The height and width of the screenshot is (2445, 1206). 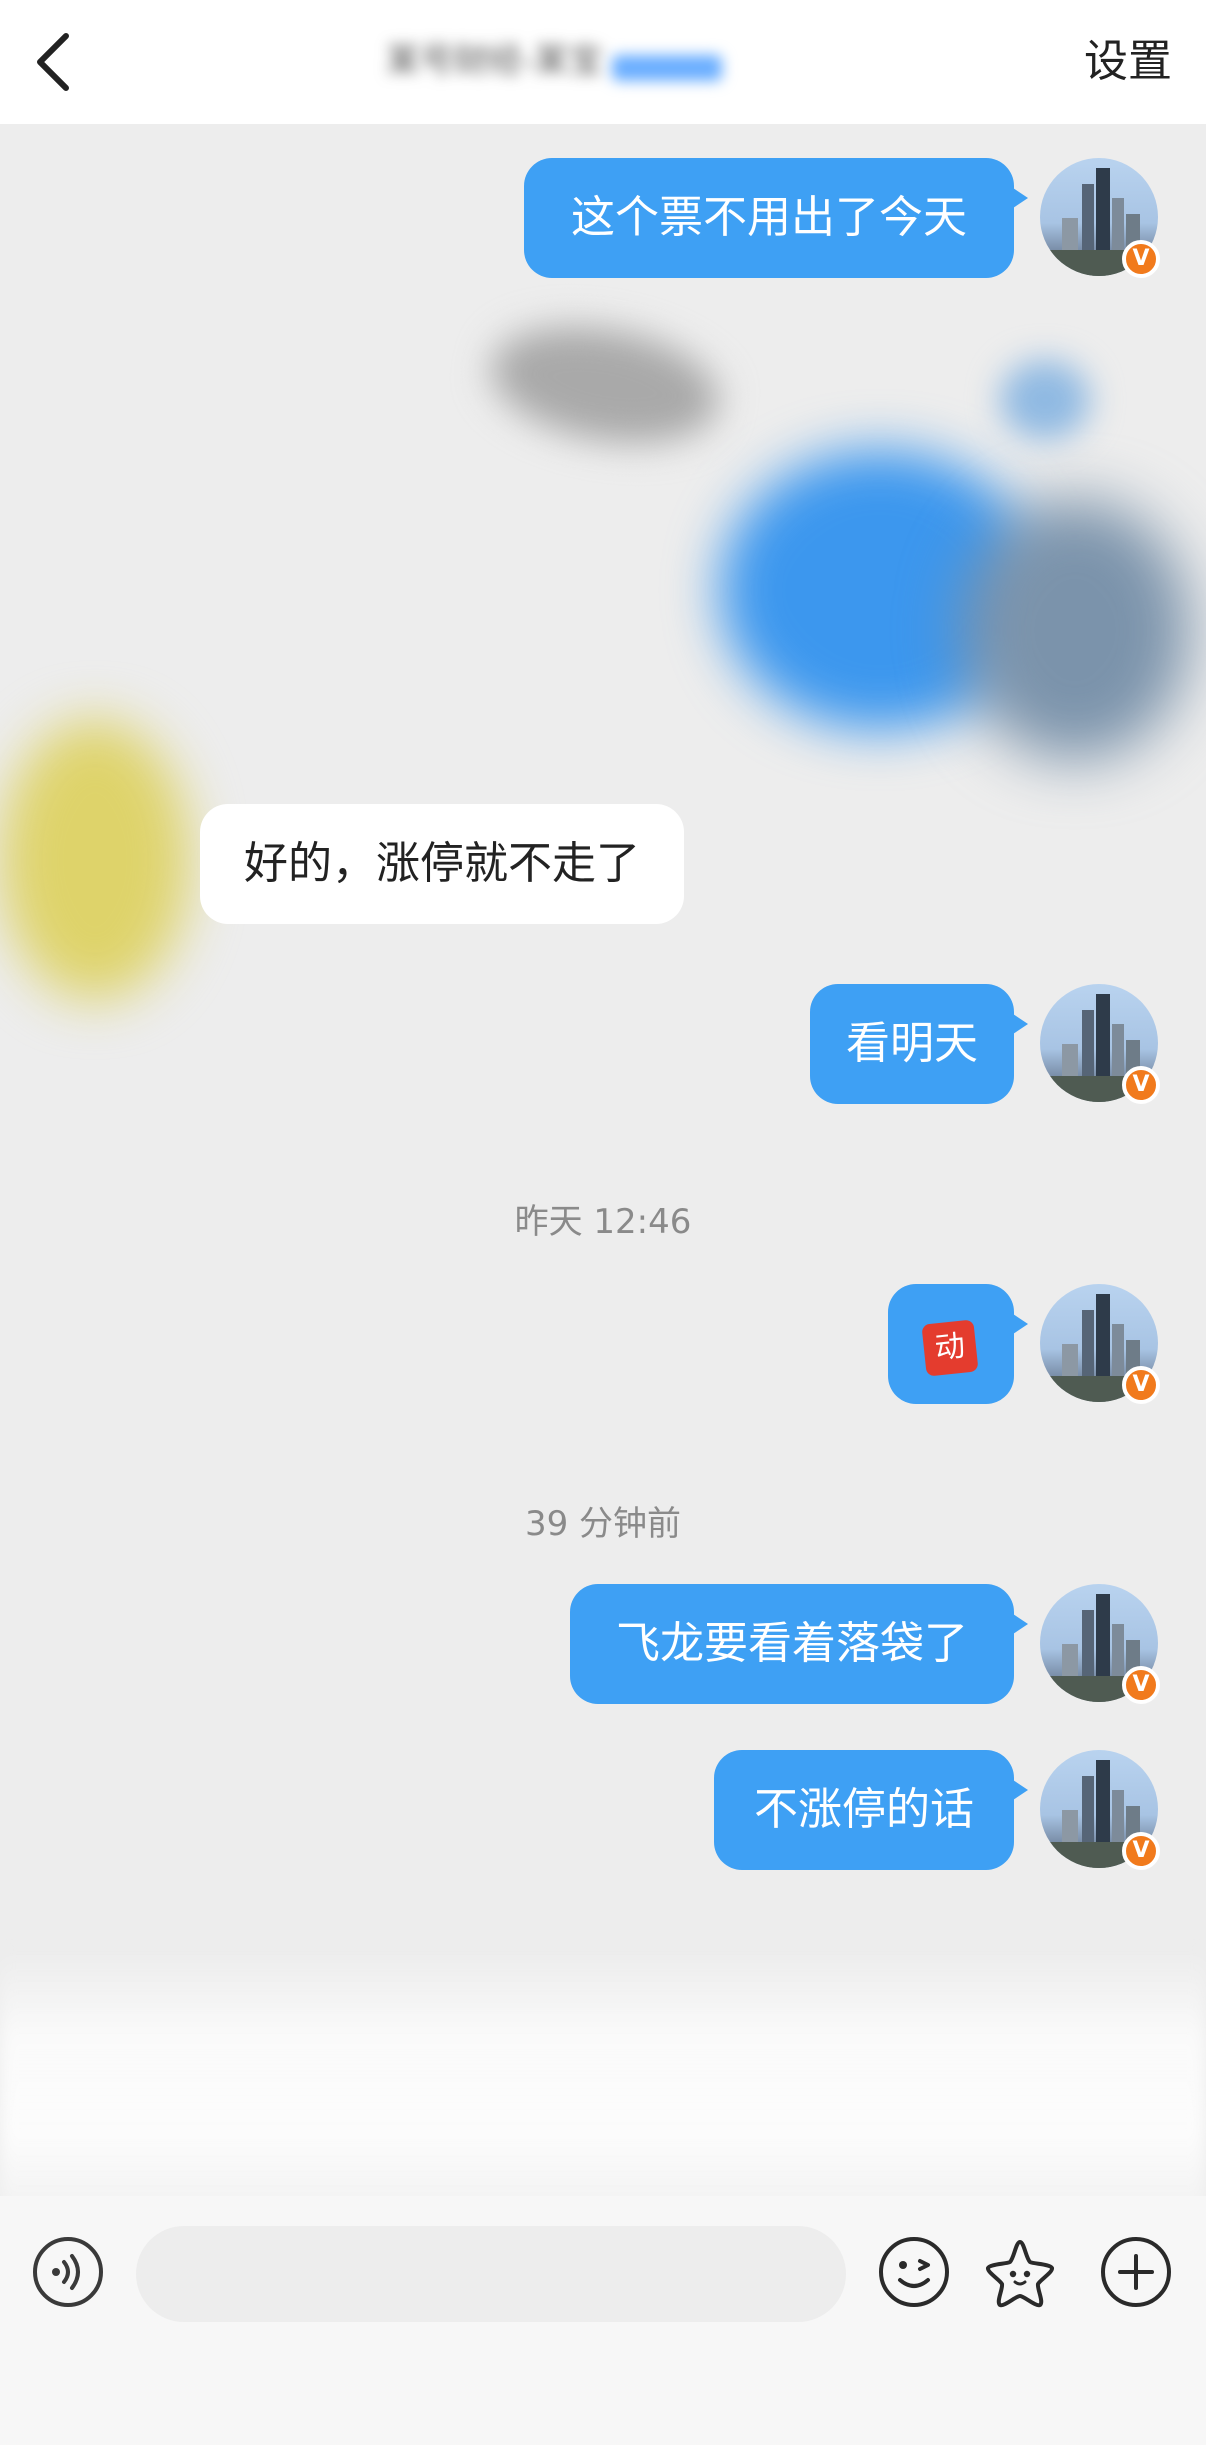 What do you see at coordinates (864, 1809) in the screenshot?
I see `message-text: 不涨停的话` at bounding box center [864, 1809].